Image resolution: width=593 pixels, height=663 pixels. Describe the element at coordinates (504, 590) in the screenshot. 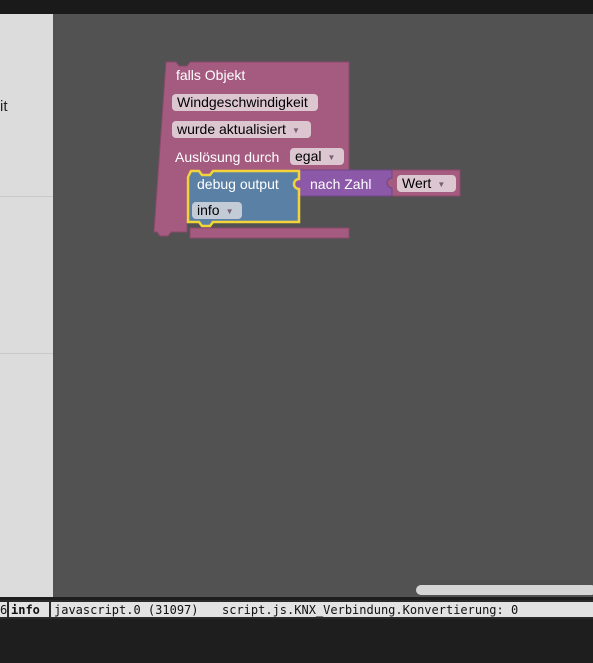

I see `horizontal-scrollbar` at that location.